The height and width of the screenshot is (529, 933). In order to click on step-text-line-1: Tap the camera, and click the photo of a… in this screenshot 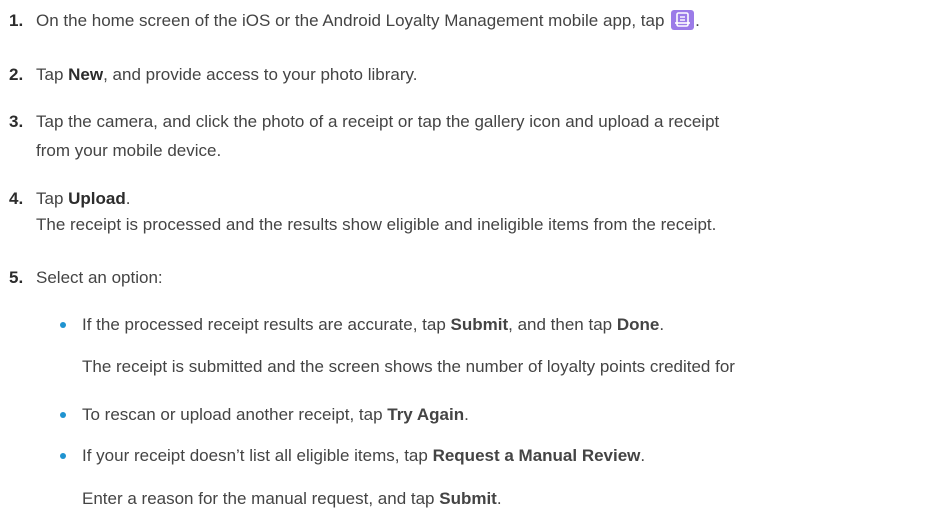, I will do `click(378, 121)`.